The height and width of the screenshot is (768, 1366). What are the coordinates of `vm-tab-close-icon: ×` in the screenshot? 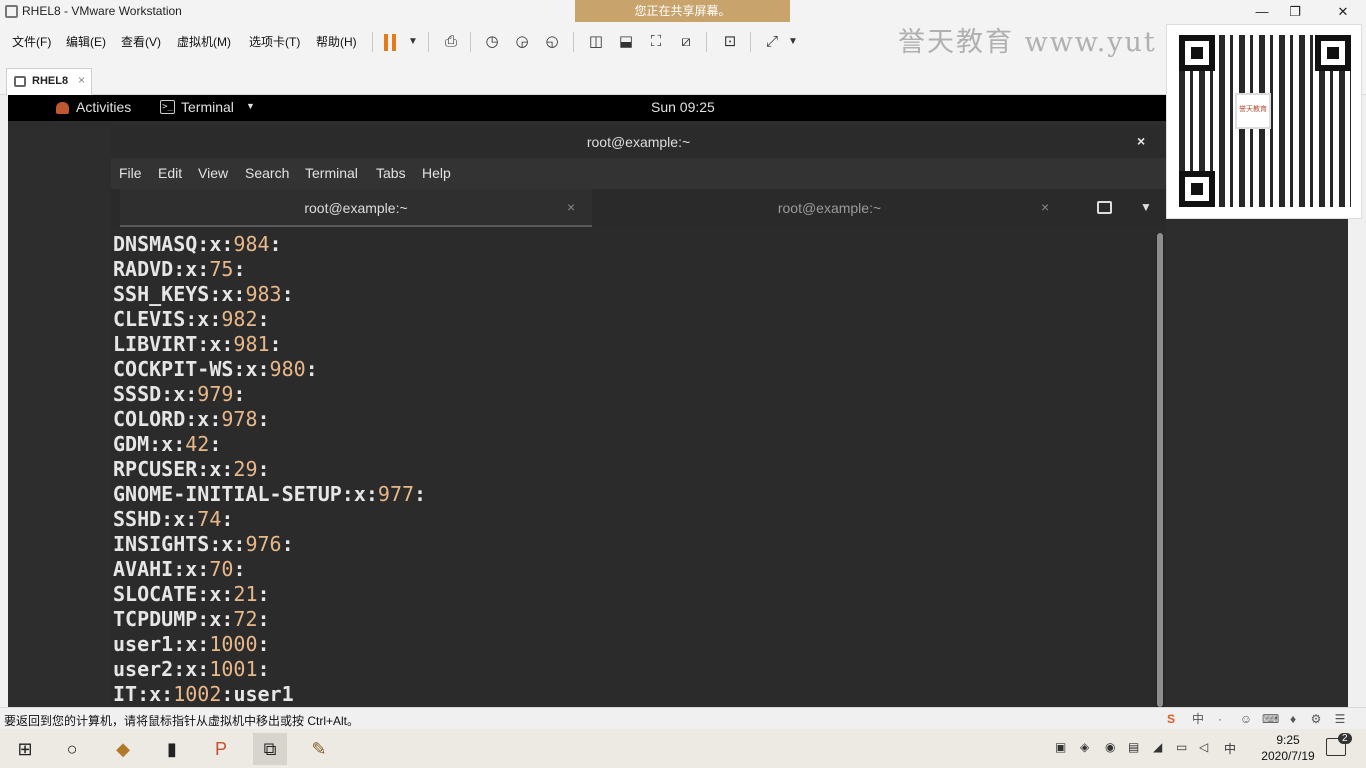 It's located at (81, 80).